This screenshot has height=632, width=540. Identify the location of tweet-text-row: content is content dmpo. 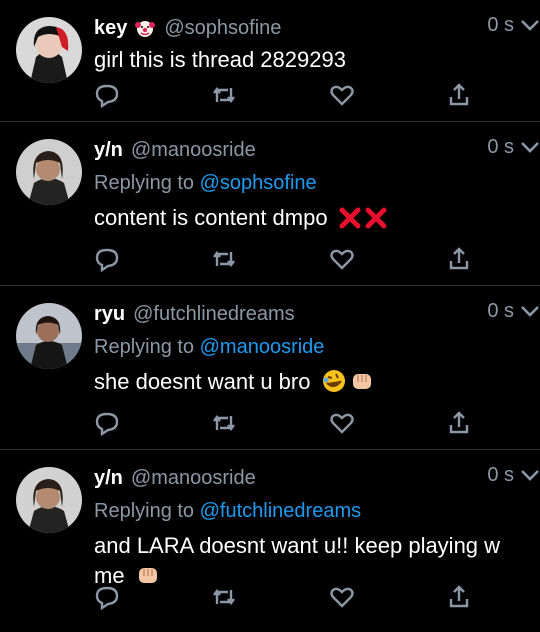
(310, 218).